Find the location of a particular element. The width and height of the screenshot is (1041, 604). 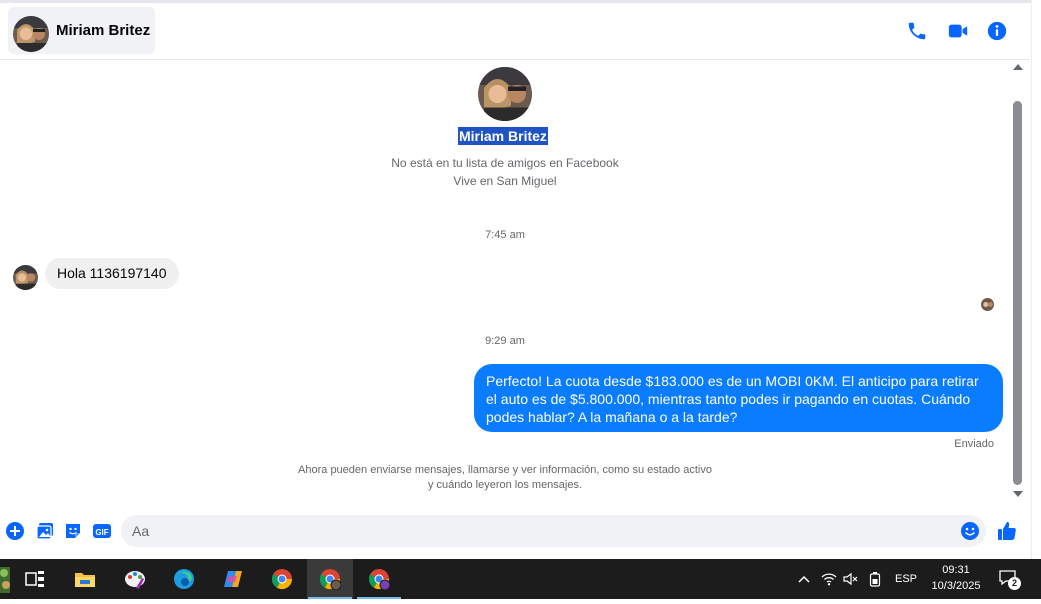

seen-avatar is located at coordinates (987, 304).